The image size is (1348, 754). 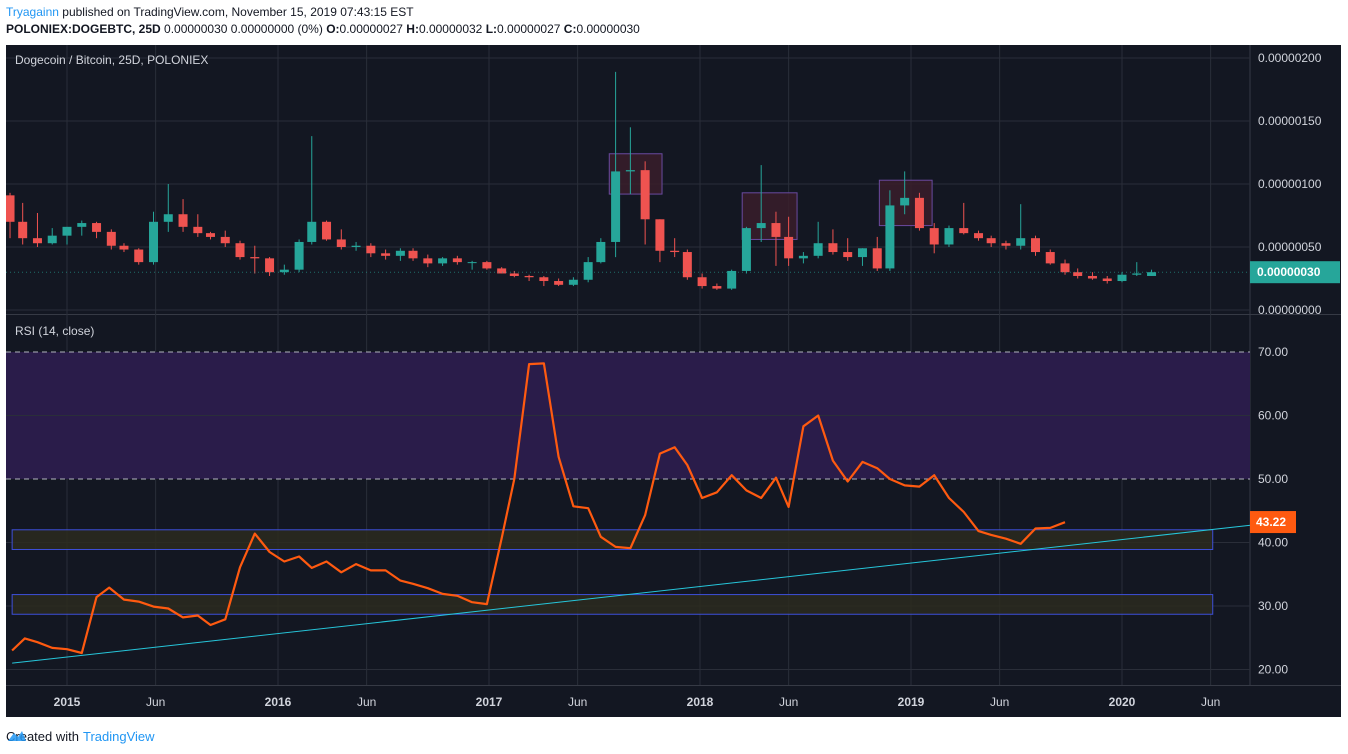 What do you see at coordinates (1271, 522) in the screenshot?
I see `rsi-last-value-label: 43.22` at bounding box center [1271, 522].